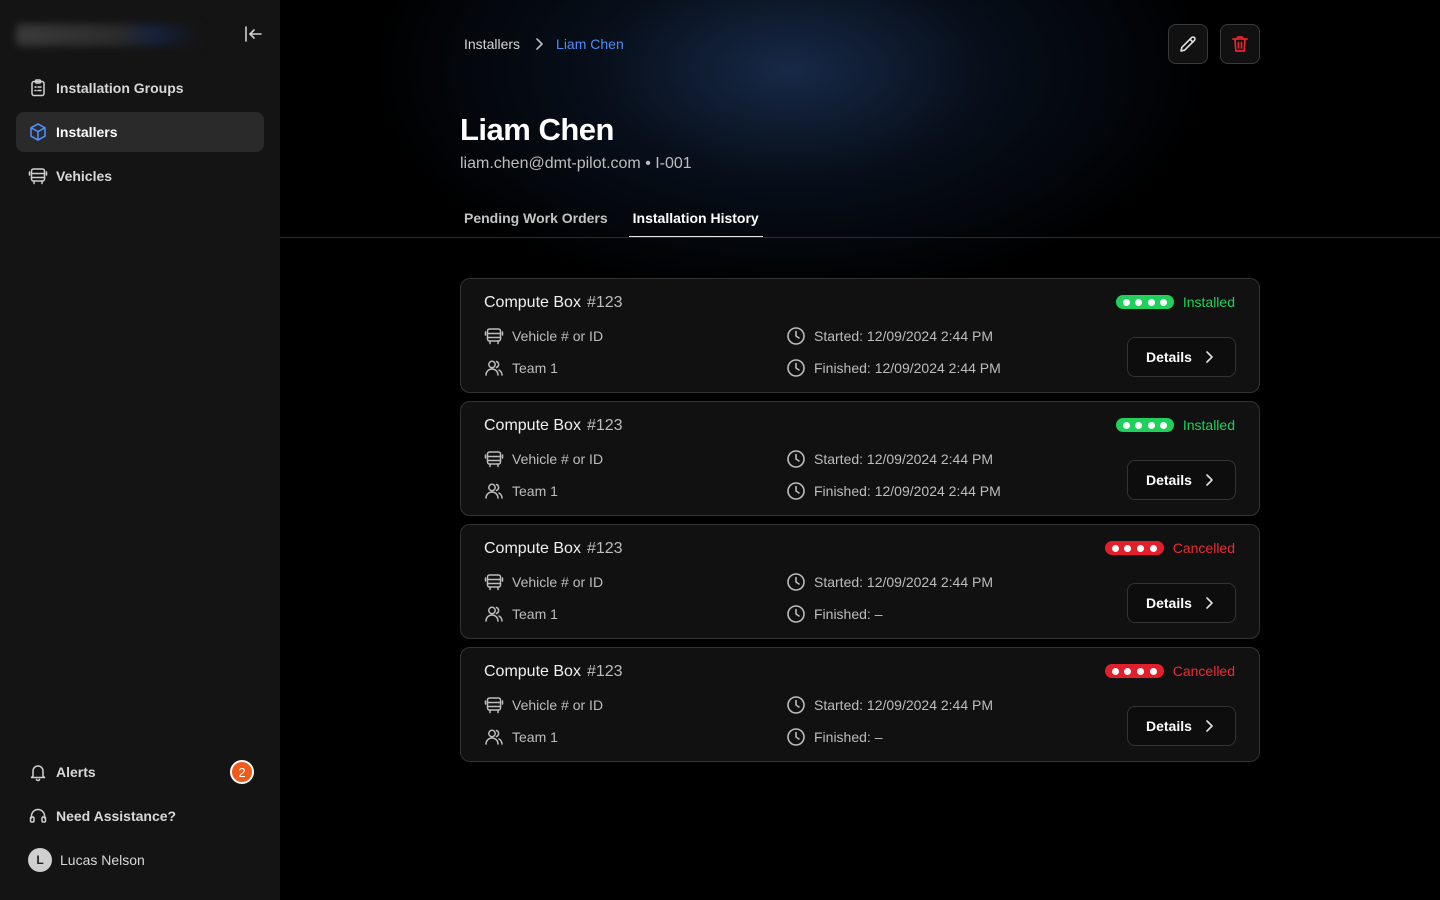  Describe the element at coordinates (84, 176) in the screenshot. I see `nav-item-label: Vehicles` at that location.